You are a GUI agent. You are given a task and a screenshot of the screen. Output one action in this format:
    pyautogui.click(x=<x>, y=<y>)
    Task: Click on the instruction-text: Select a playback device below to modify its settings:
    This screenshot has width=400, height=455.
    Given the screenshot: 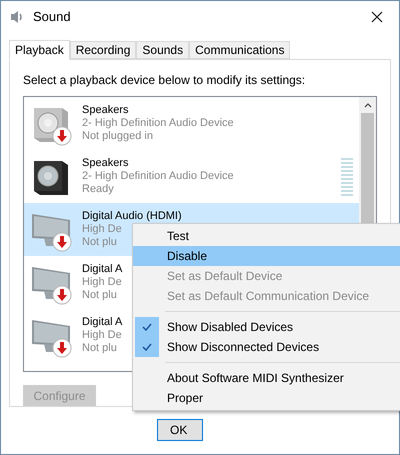 What is the action you would take?
    pyautogui.click(x=164, y=80)
    